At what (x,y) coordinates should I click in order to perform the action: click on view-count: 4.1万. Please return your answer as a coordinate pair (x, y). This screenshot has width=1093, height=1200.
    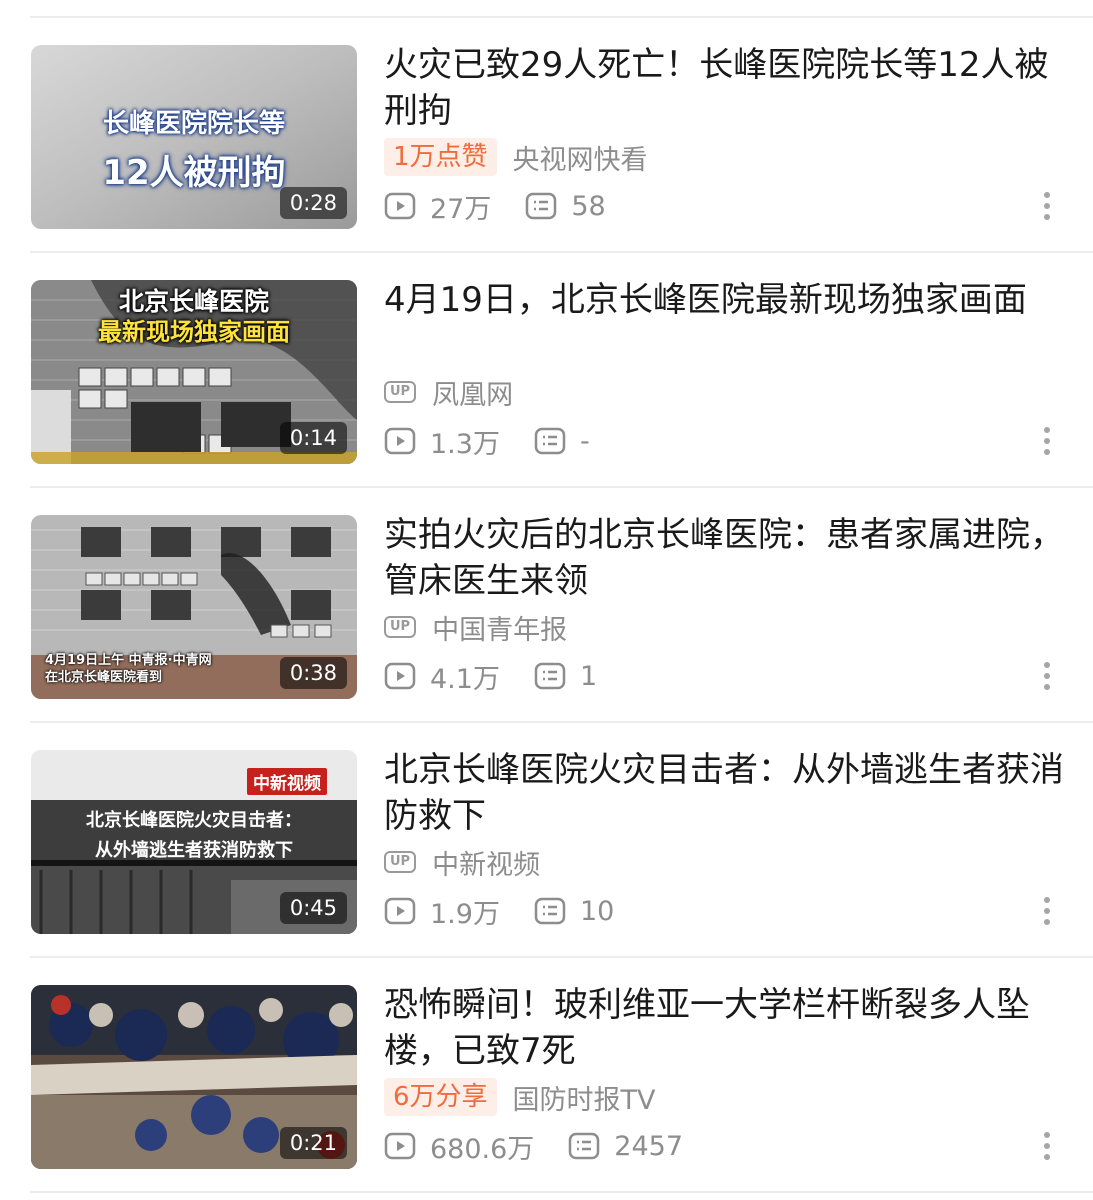
    Looking at the image, I should click on (442, 676).